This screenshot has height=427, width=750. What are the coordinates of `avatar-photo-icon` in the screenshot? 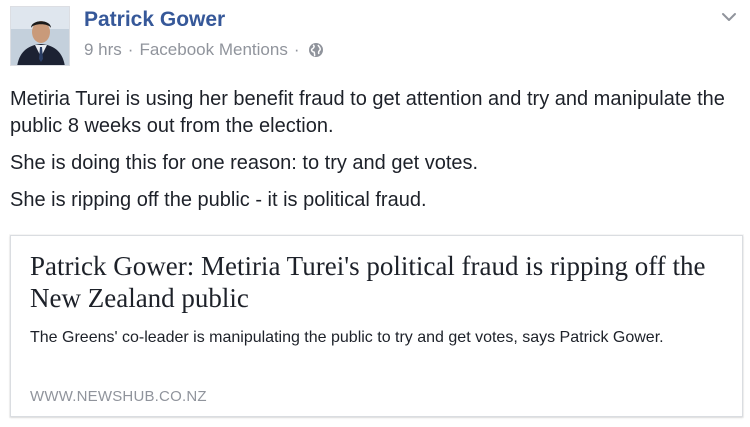 It's located at (40, 36).